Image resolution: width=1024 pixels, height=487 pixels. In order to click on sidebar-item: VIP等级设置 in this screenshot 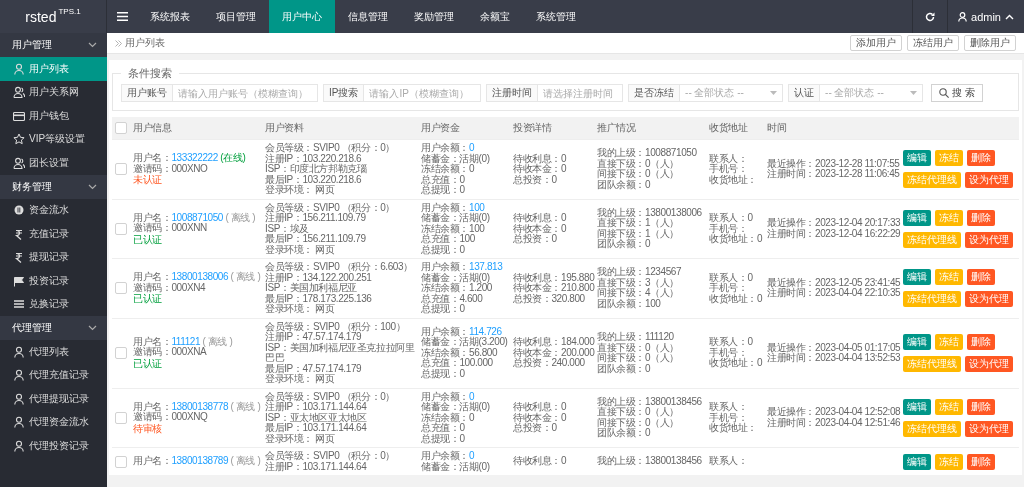, I will do `click(53, 139)`.